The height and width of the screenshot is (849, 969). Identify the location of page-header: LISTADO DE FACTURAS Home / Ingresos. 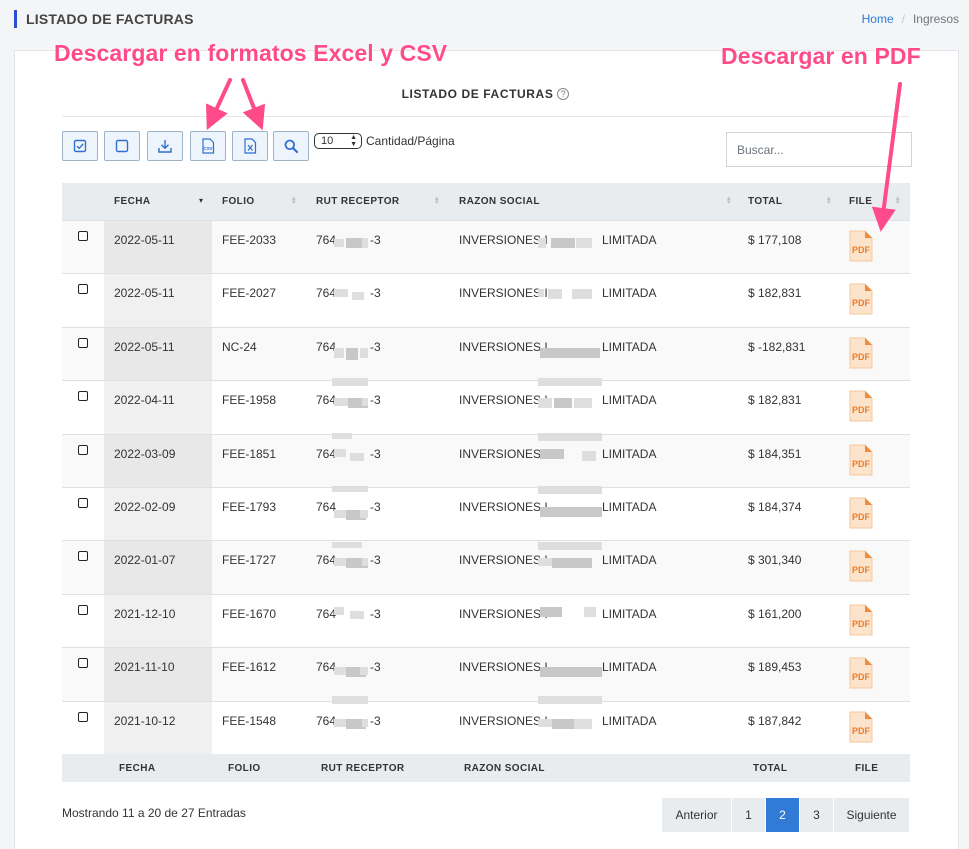
(486, 21).